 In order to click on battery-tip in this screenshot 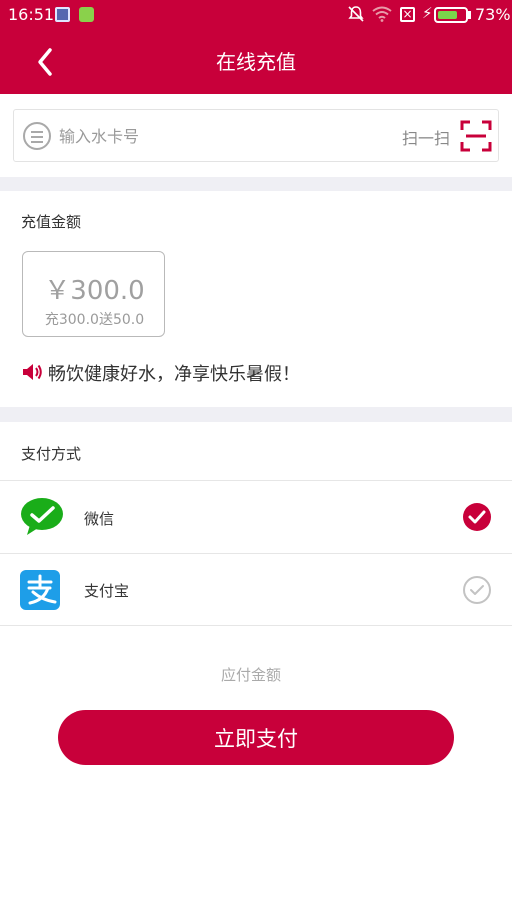, I will do `click(469, 15)`.